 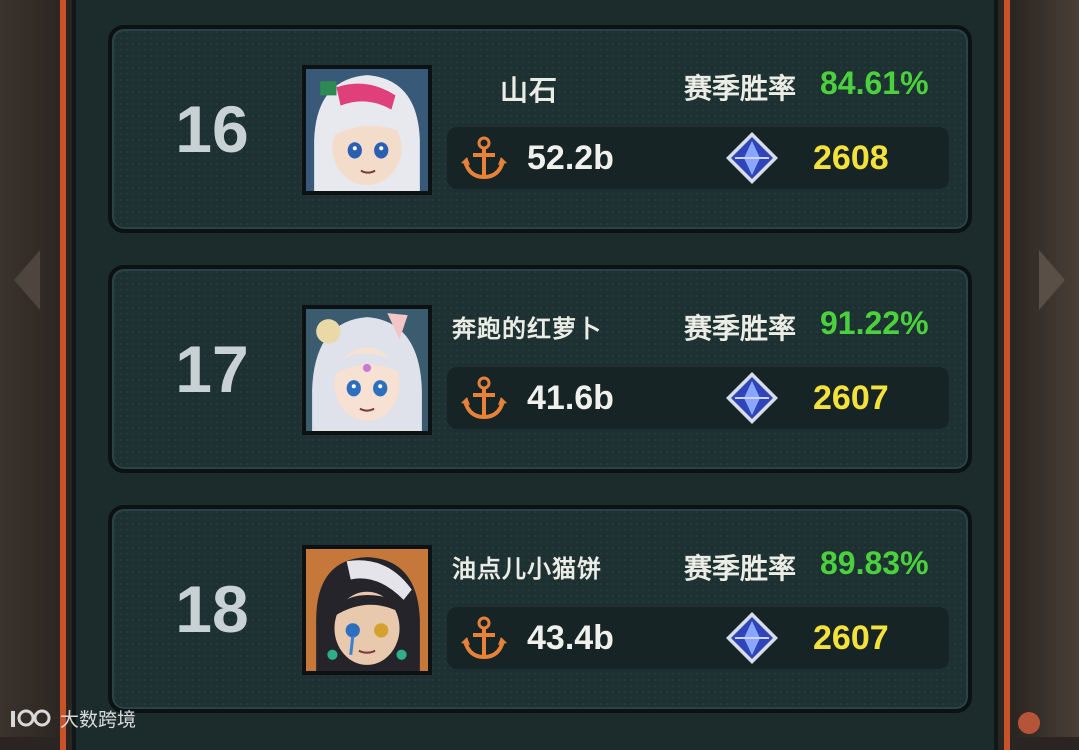 I want to click on stats-bar: 41.6b 2607, so click(x=698, y=398).